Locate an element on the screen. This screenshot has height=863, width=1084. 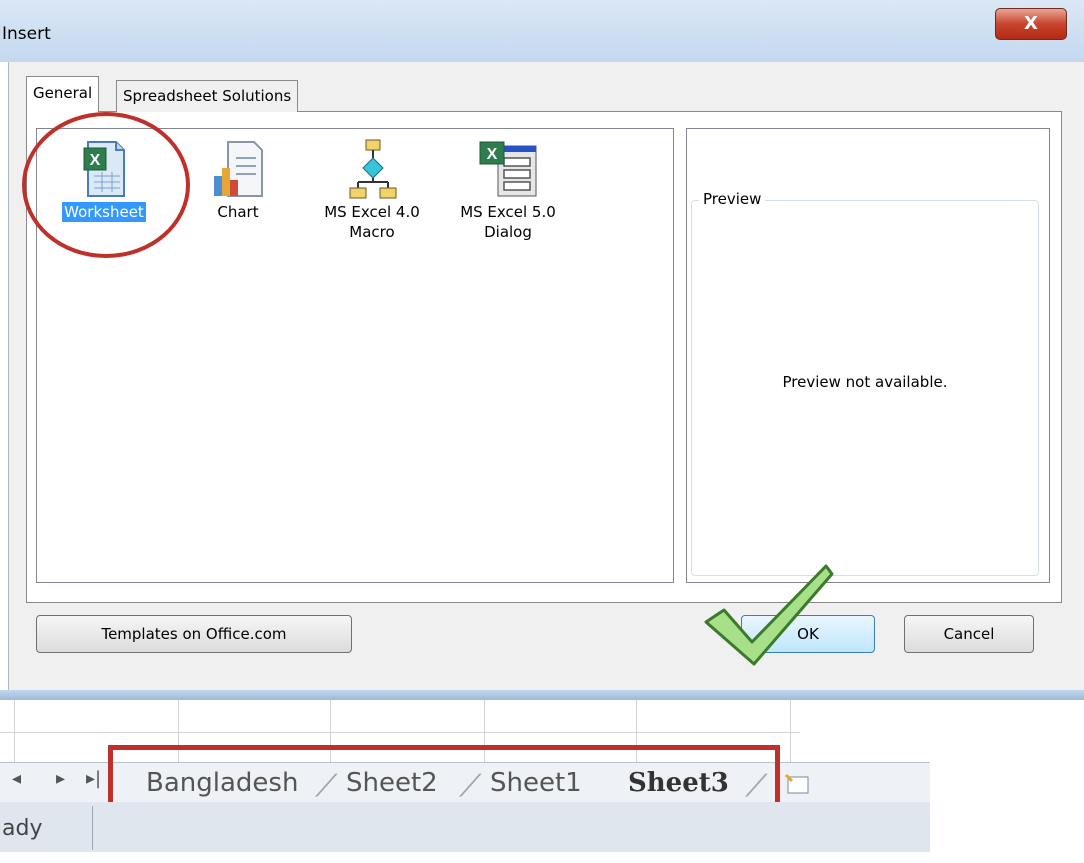
checkmark-icon is located at coordinates (769, 615).